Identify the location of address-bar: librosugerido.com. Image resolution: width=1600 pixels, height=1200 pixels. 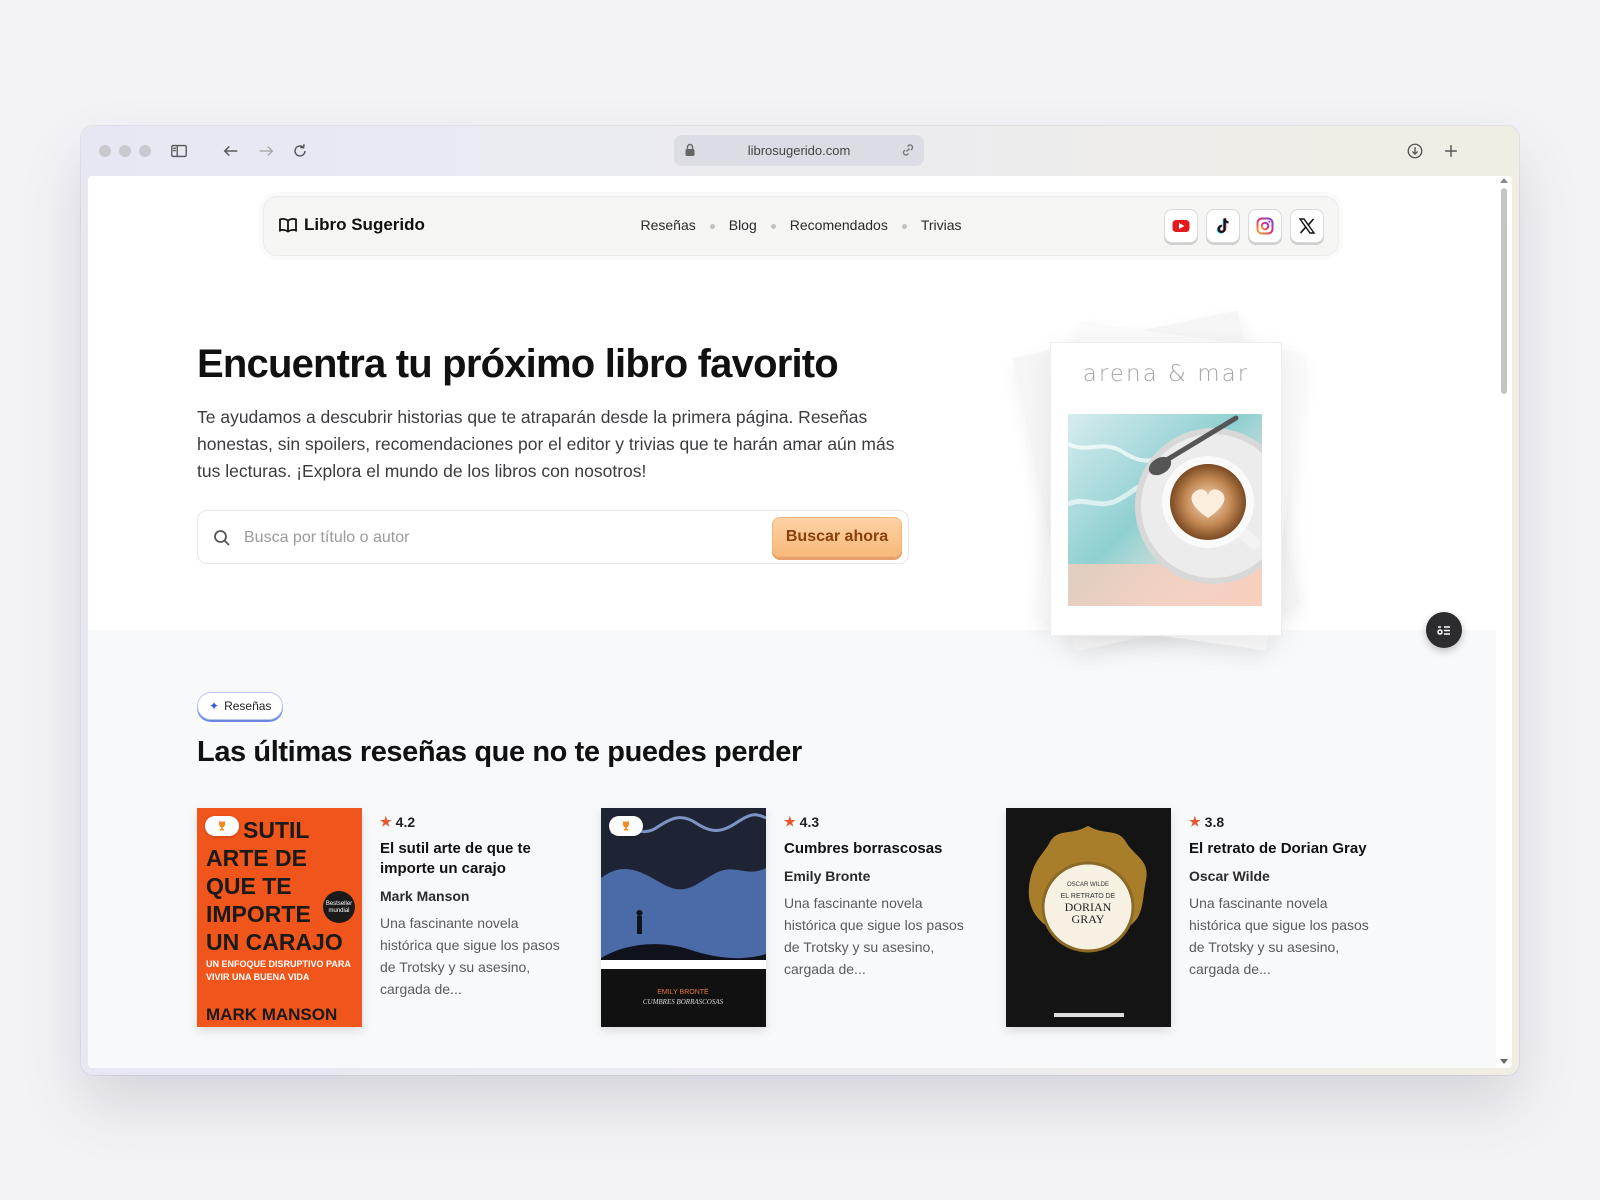
(799, 150).